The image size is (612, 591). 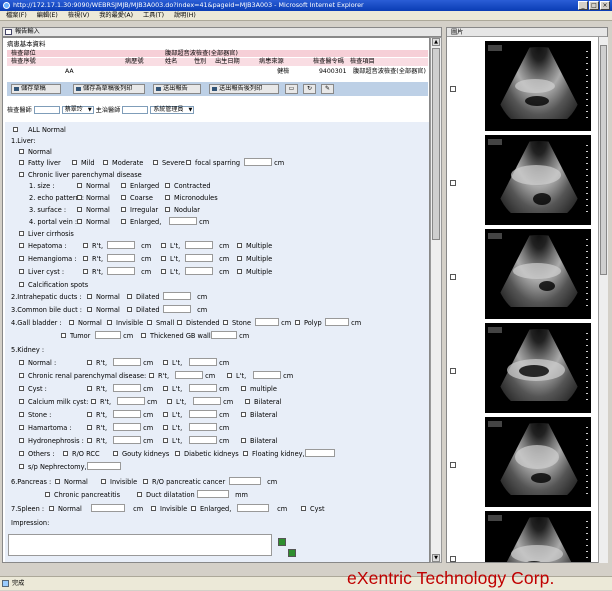 I want to click on gb-tumor-input, so click(x=108, y=335).